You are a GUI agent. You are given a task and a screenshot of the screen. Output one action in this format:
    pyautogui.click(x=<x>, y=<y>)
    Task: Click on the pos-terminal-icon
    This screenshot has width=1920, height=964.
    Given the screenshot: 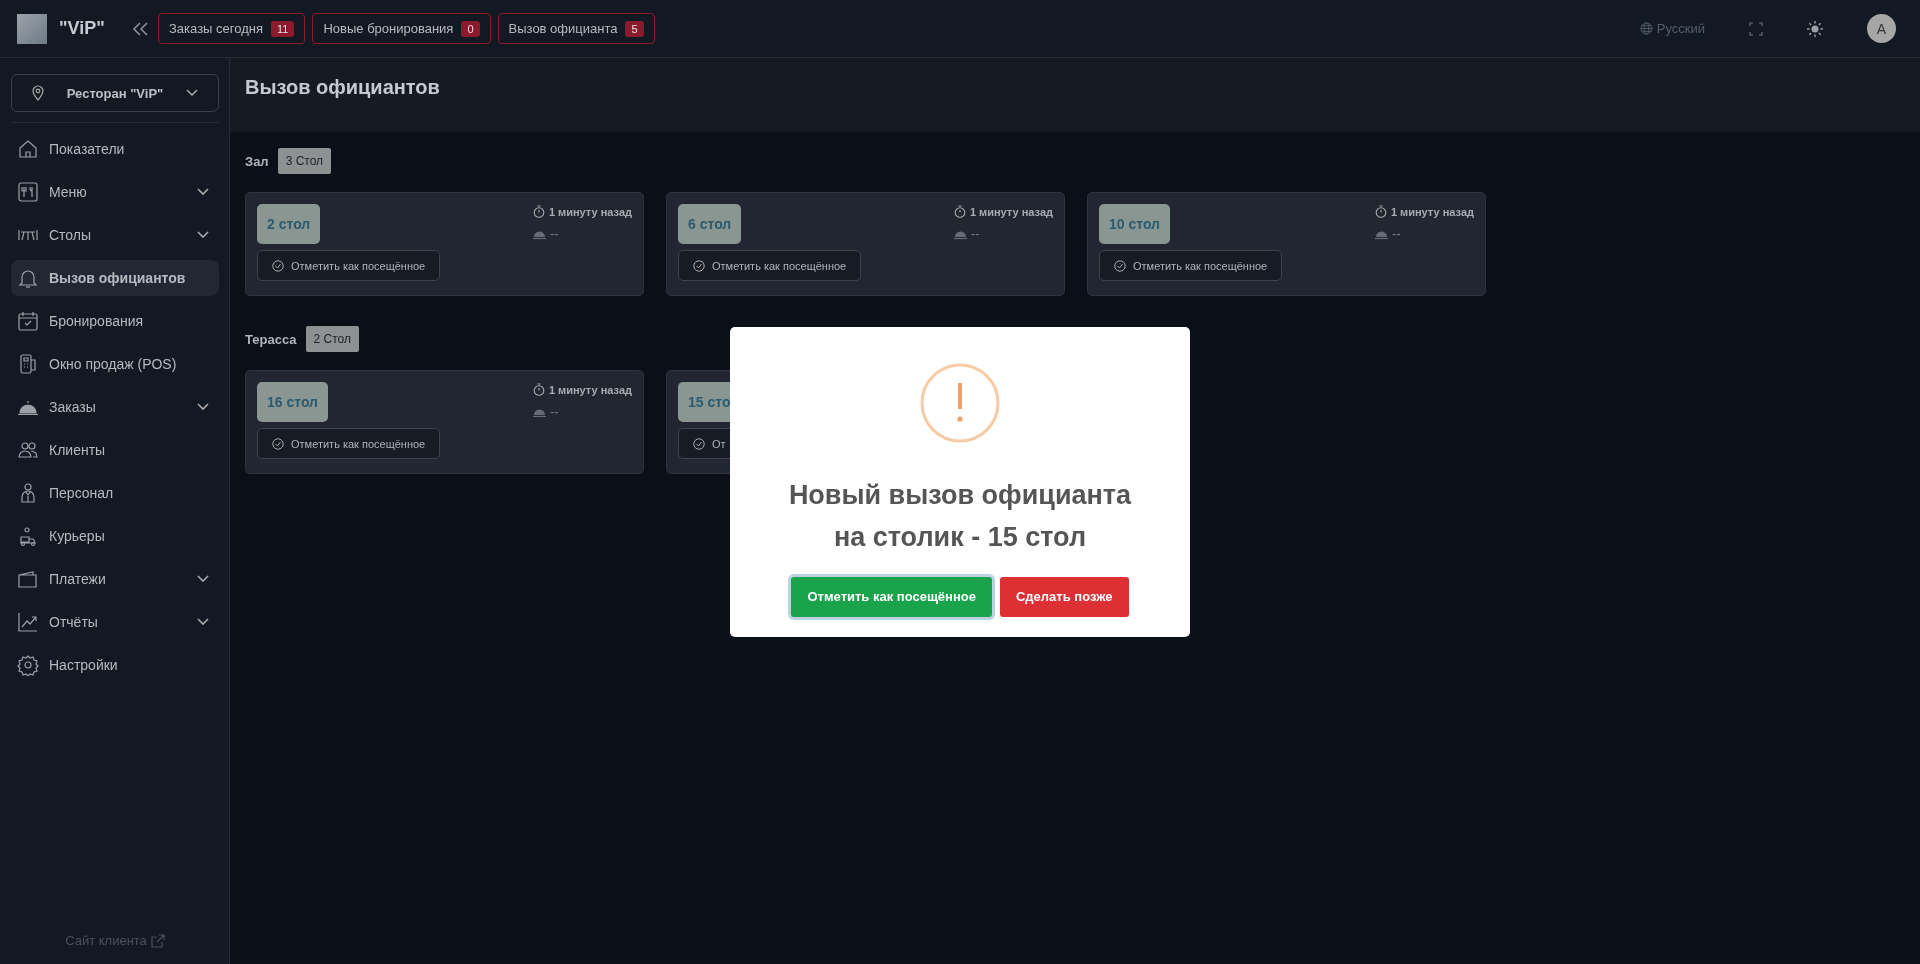 What is the action you would take?
    pyautogui.click(x=28, y=364)
    